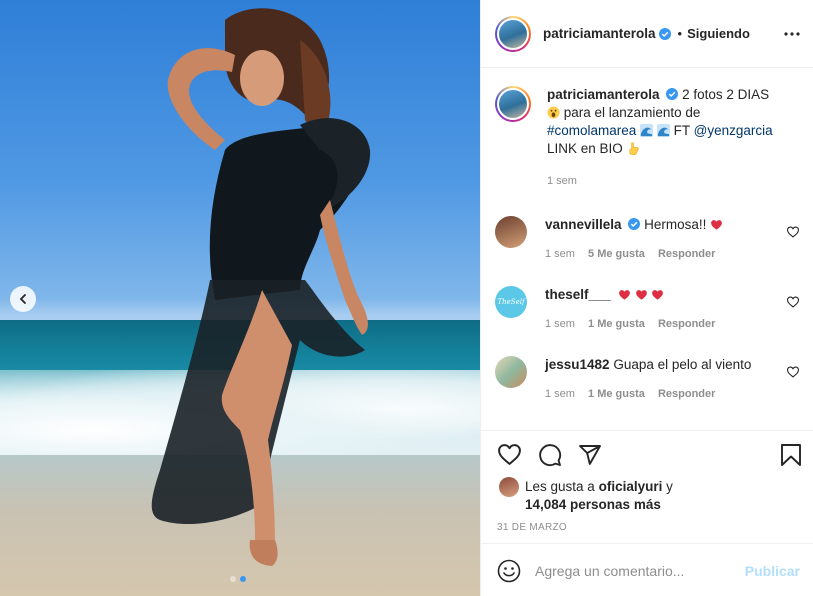  I want to click on comment-text: Guapa el pelo al viento, so click(682, 364).